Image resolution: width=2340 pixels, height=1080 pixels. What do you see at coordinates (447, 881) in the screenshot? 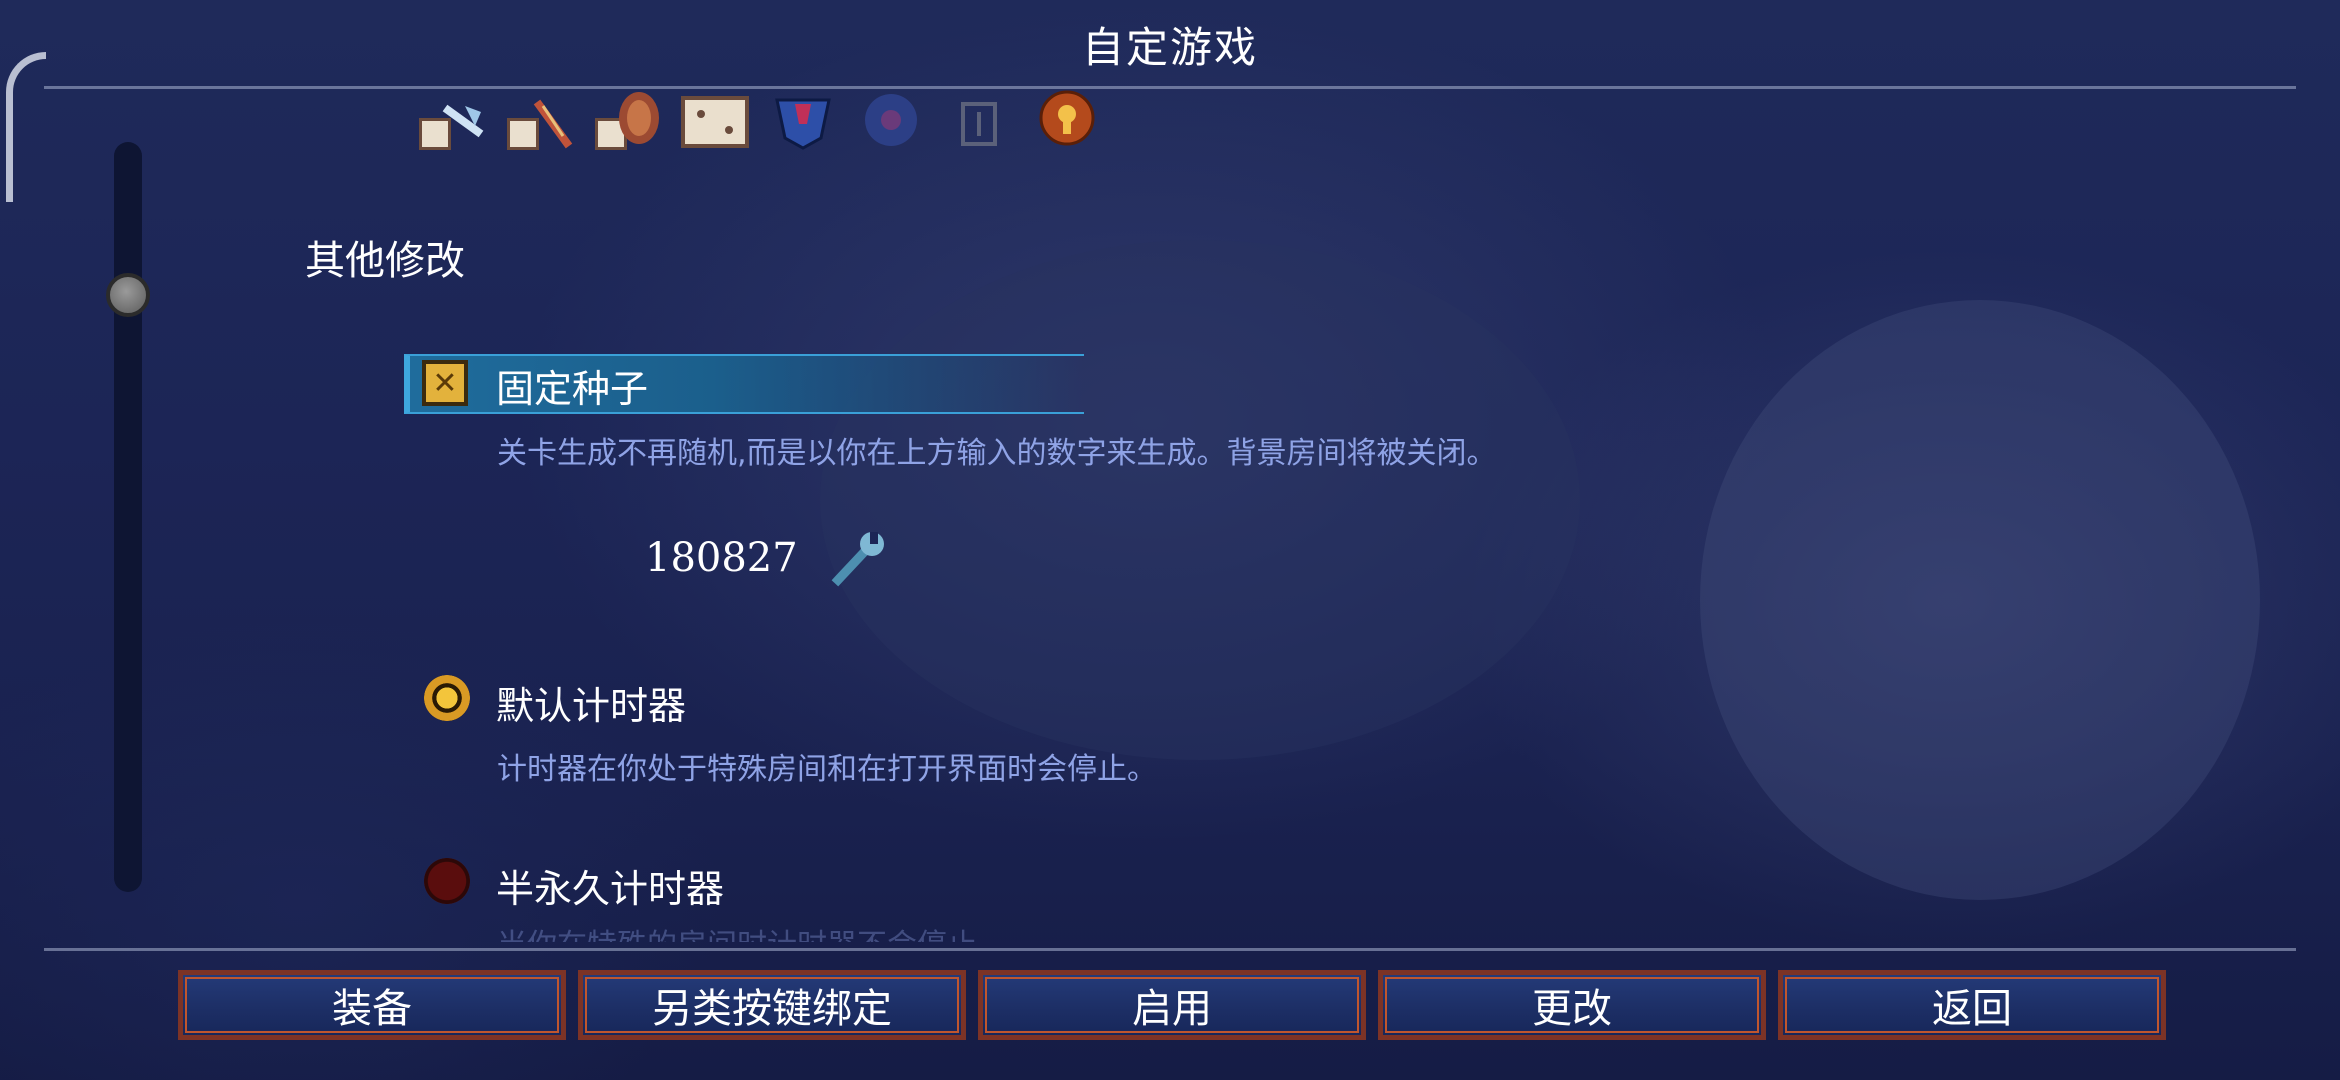
I see `semi-permanent-timer-radio` at bounding box center [447, 881].